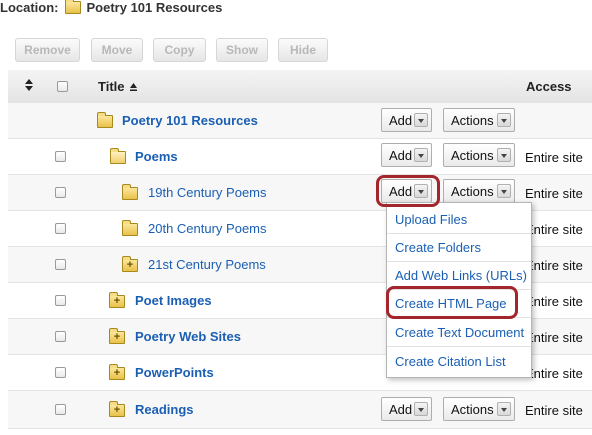 This screenshot has height=435, width=592. I want to click on menu-item-create-citation-list: Create Citation List, so click(459, 362).